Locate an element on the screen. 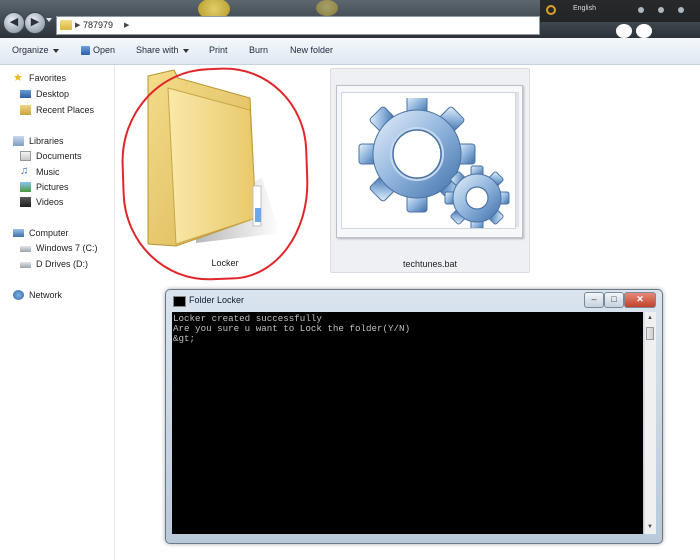  explorer-title-bar: ◀ ▶ ▶ 787979 ▶ English is located at coordinates (350, 19).